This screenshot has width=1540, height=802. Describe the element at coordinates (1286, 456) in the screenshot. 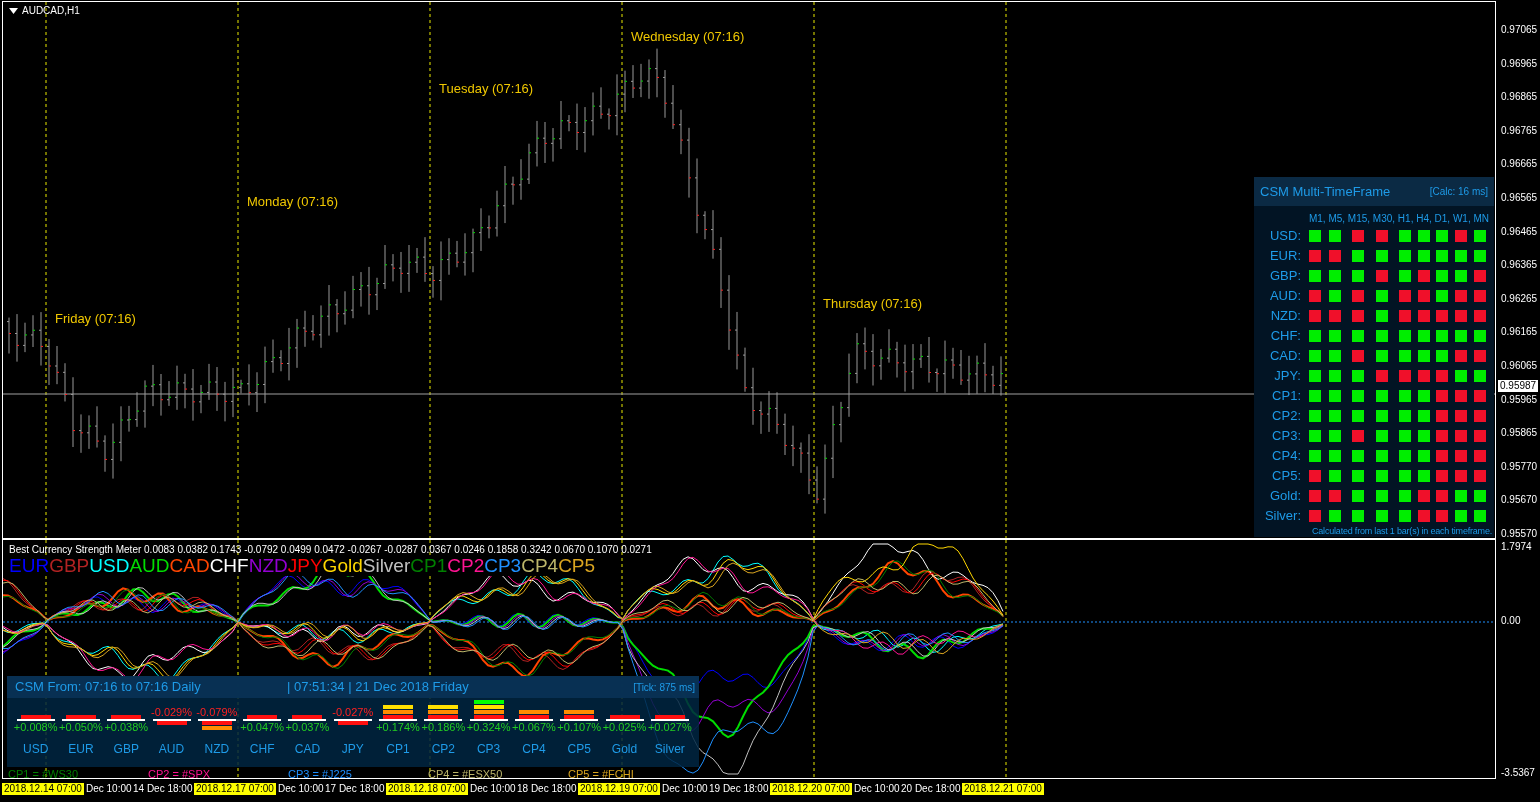

I see `currency-label: CP4:` at that location.